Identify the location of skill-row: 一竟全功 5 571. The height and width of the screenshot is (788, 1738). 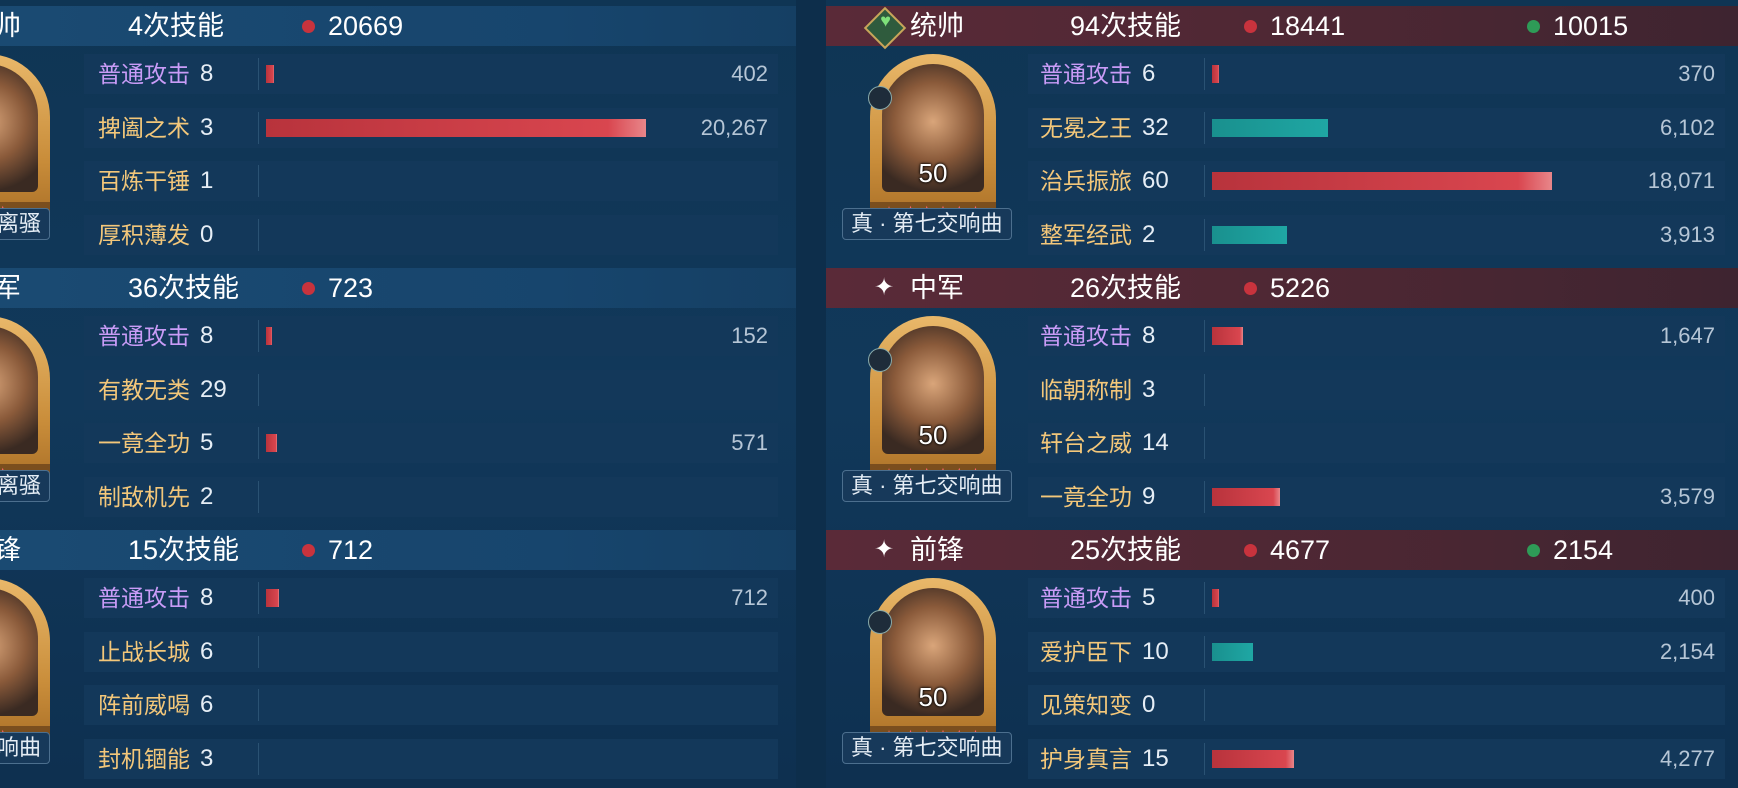
(431, 443).